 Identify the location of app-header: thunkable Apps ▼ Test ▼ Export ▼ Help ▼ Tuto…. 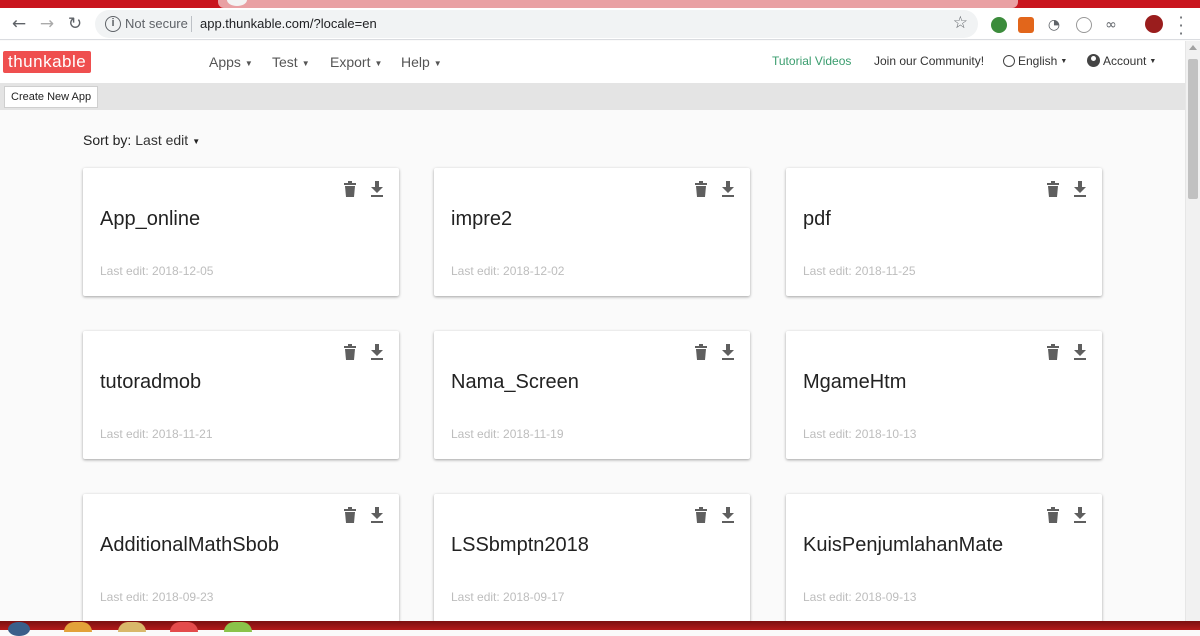
(592, 62).